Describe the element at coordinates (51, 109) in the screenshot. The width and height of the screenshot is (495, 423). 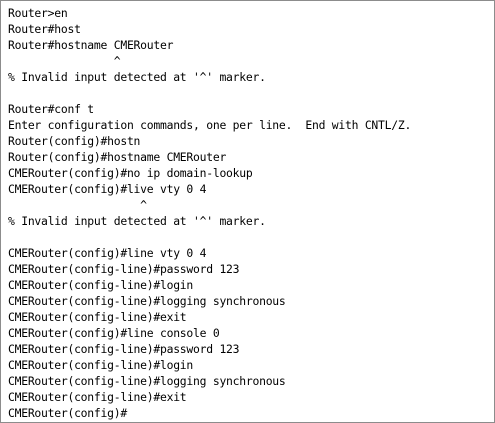
I see `terminal-line: Router#conf t` at that location.